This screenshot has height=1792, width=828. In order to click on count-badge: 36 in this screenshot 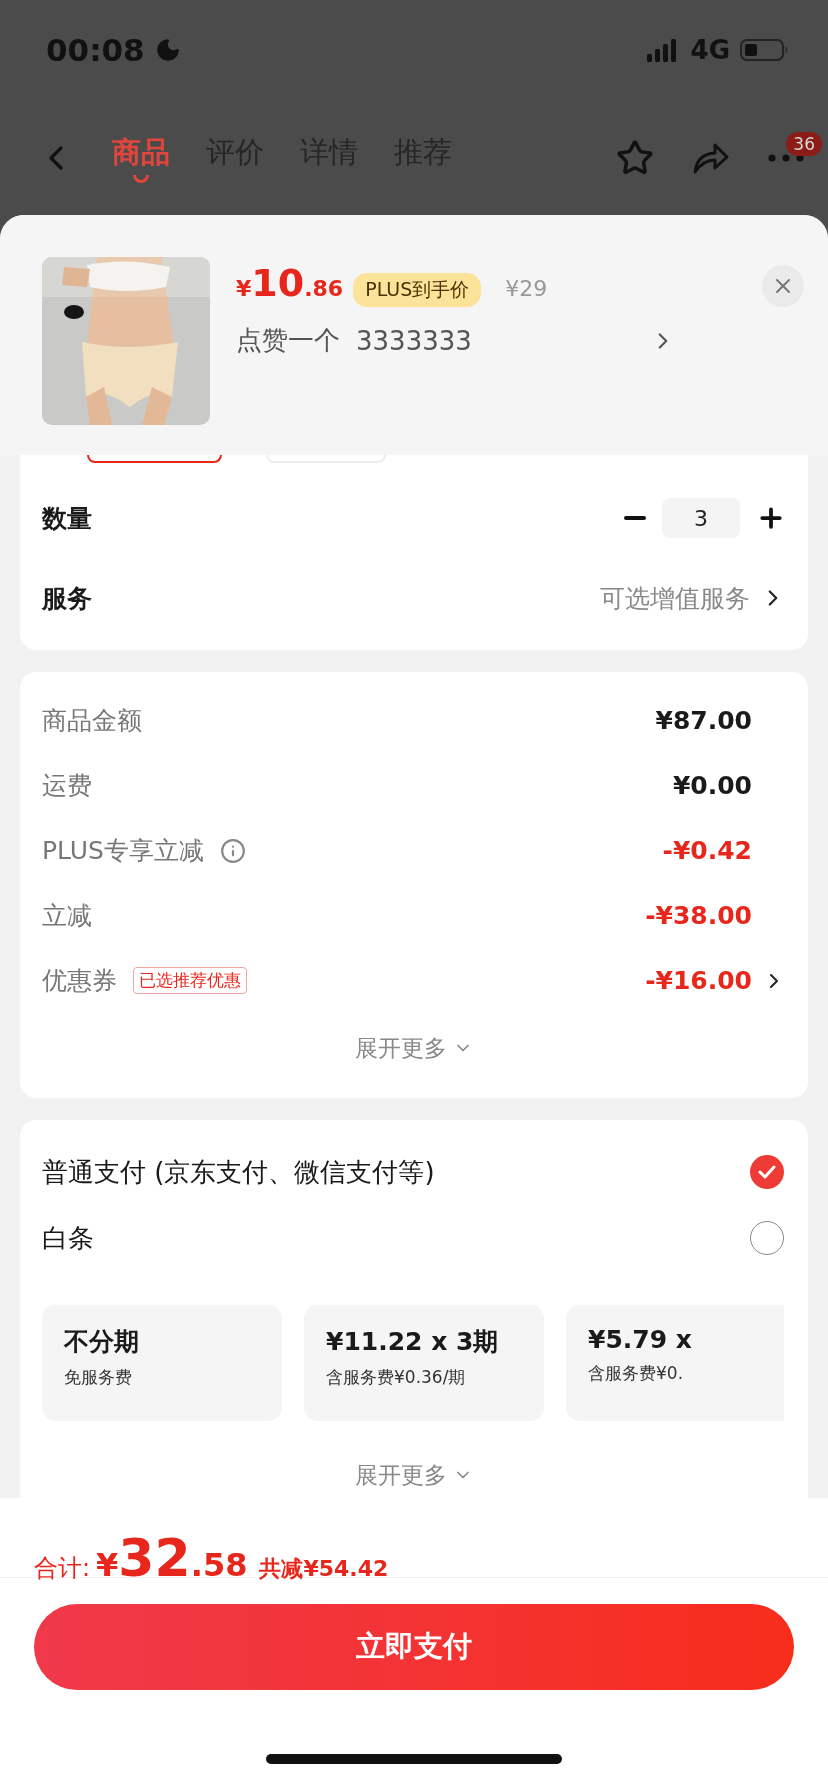, I will do `click(804, 143)`.